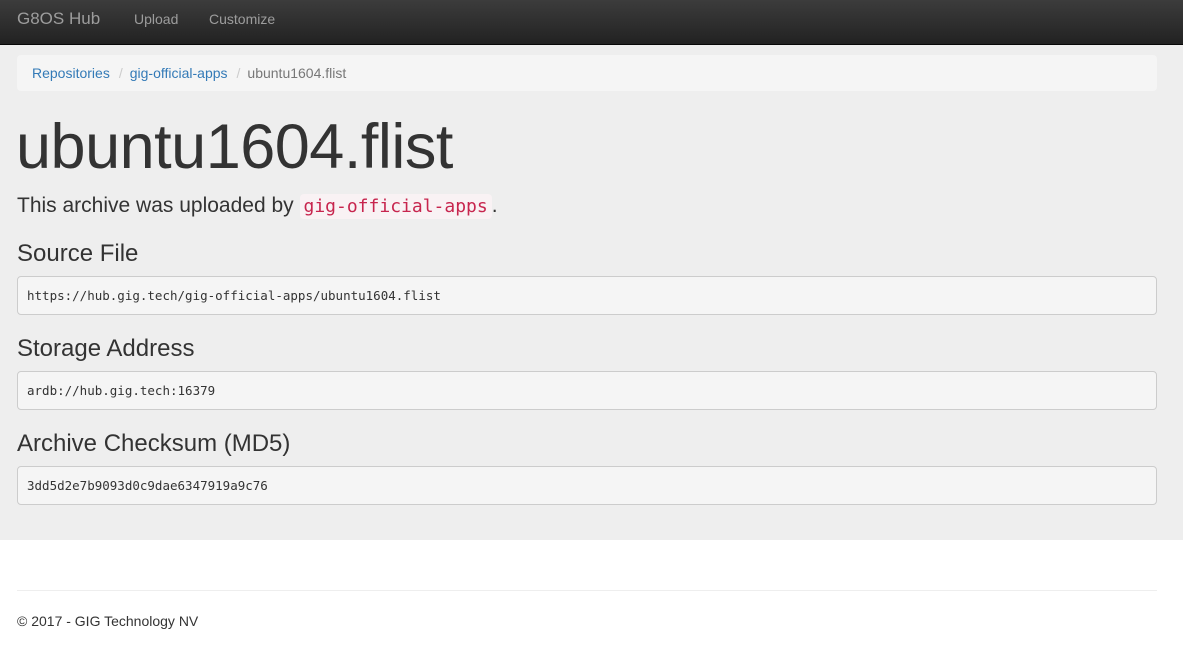  I want to click on copyright-text: © 2017 - GIG Technology NV, so click(108, 621).